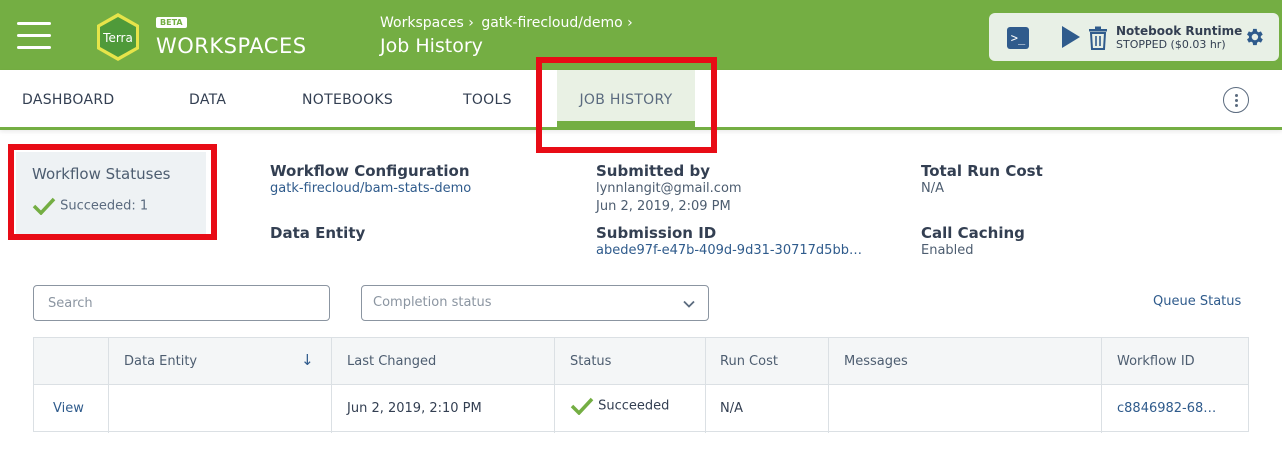  I want to click on cell-status: Succeeded, so click(619, 406).